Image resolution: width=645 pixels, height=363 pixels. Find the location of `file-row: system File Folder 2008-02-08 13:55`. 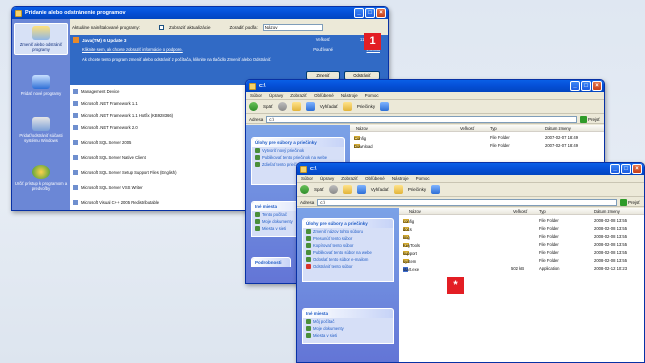

file-row: system File Folder 2008-02-08 13:55 is located at coordinates (521, 261).